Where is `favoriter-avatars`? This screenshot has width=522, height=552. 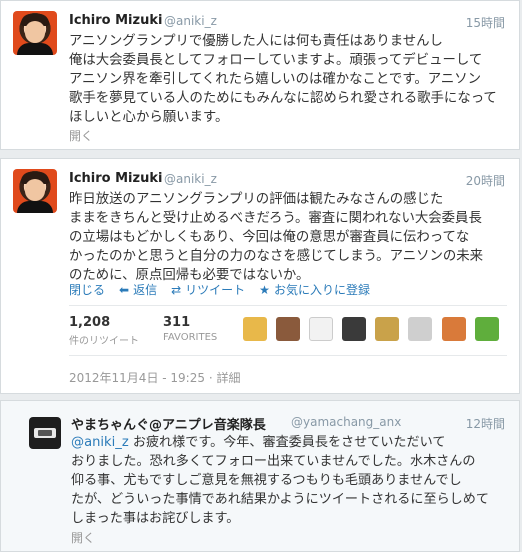 favoriter-avatars is located at coordinates (373, 331).